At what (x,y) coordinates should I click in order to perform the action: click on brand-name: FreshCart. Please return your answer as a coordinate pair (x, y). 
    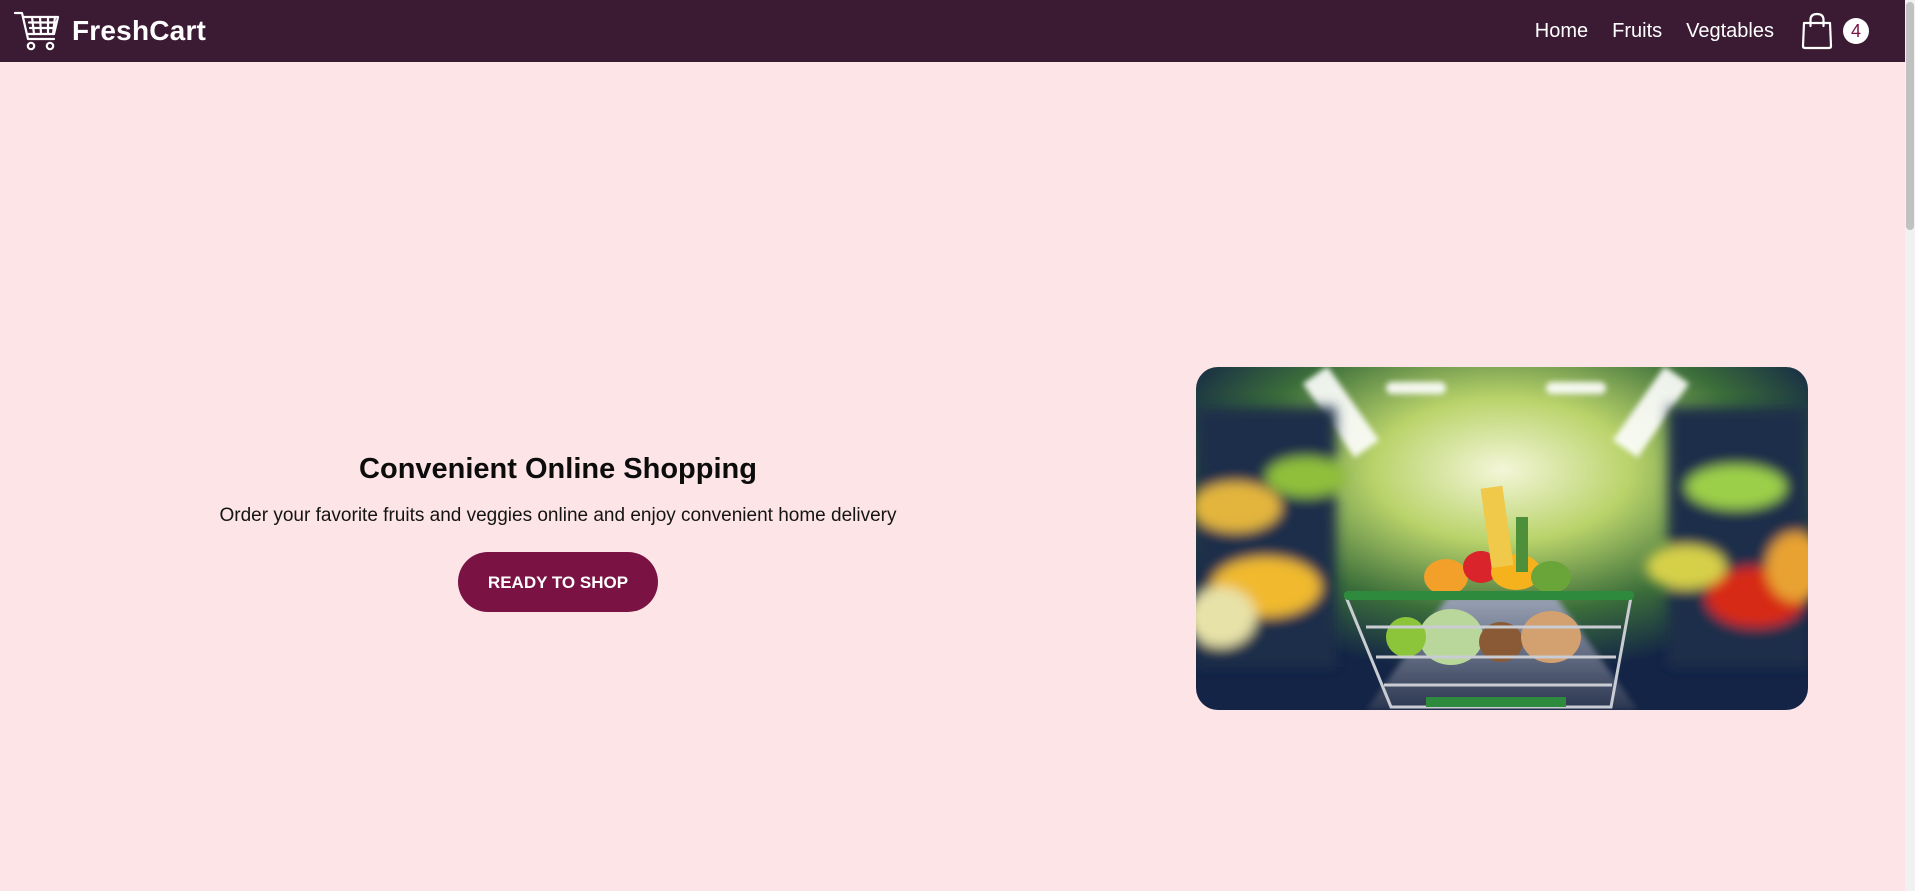
    Looking at the image, I should click on (139, 30).